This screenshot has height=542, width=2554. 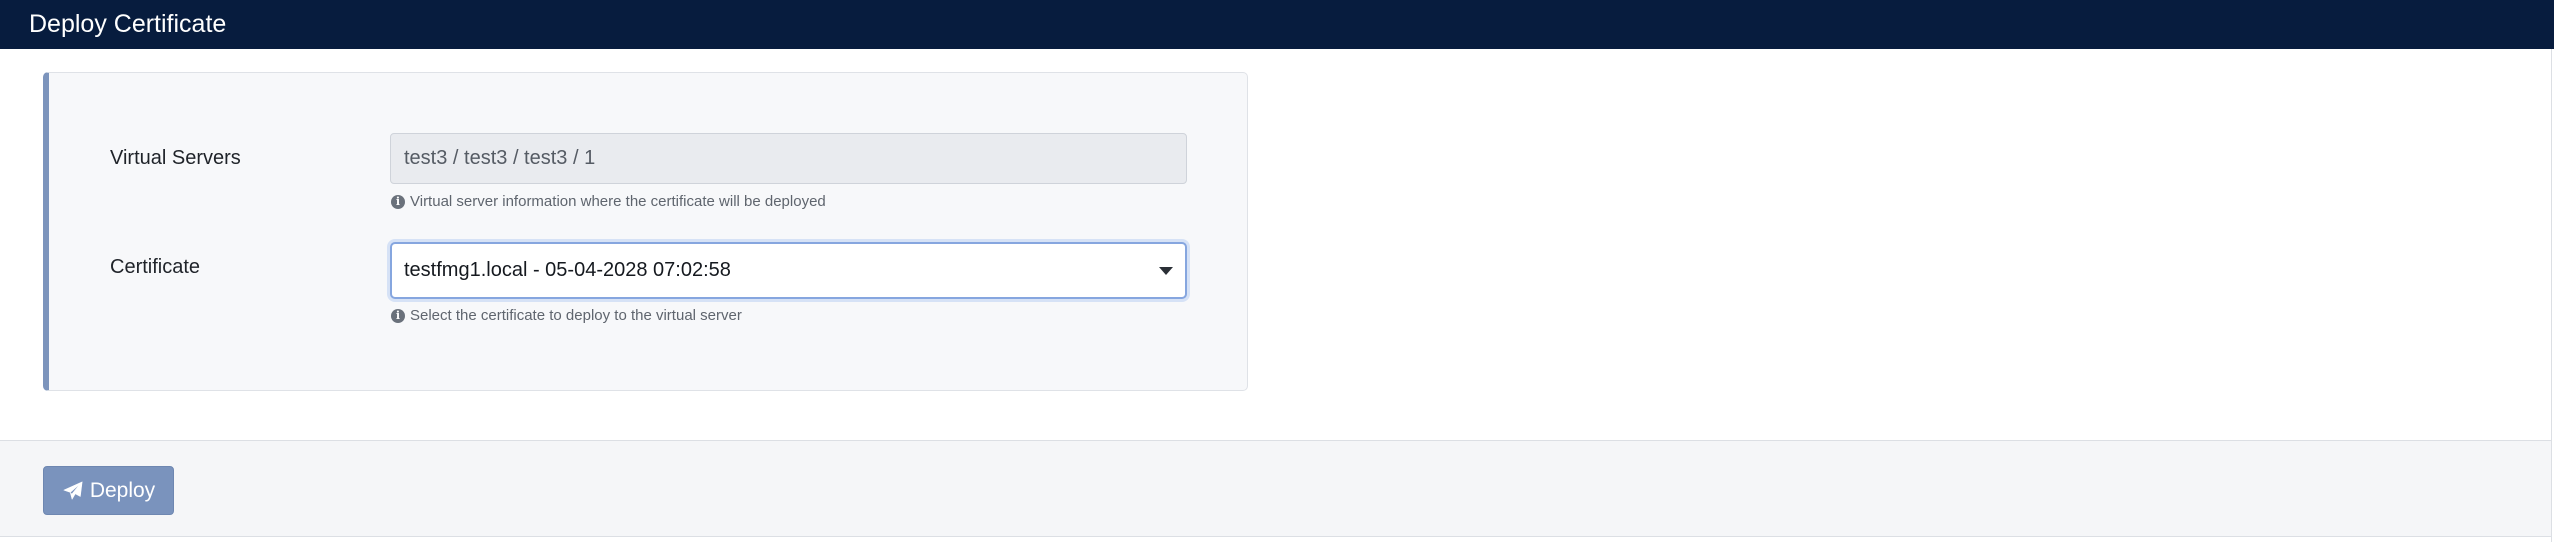 What do you see at coordinates (788, 270) in the screenshot?
I see `certificate-select: testfmg1.local - 05-04-2028 07:02:58` at bounding box center [788, 270].